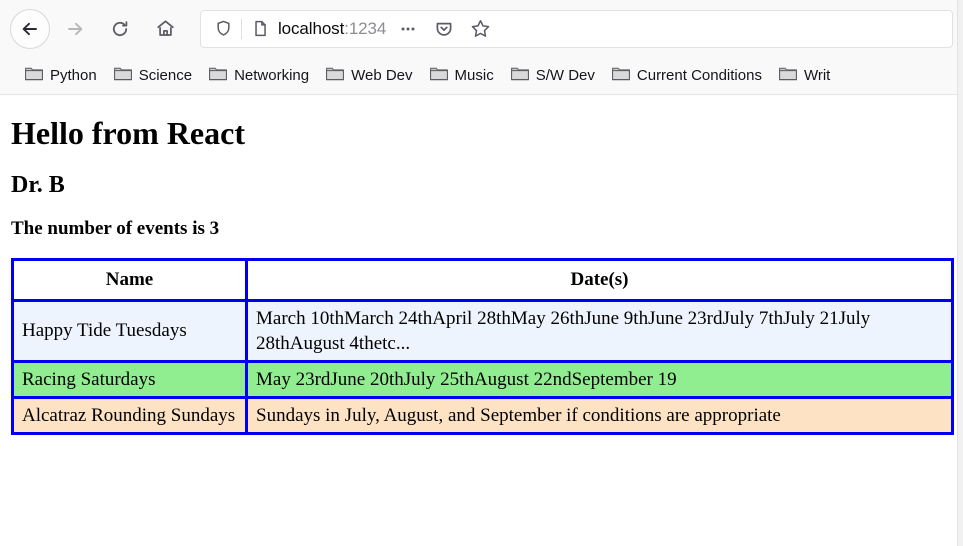  I want to click on back-button, so click(30, 28).